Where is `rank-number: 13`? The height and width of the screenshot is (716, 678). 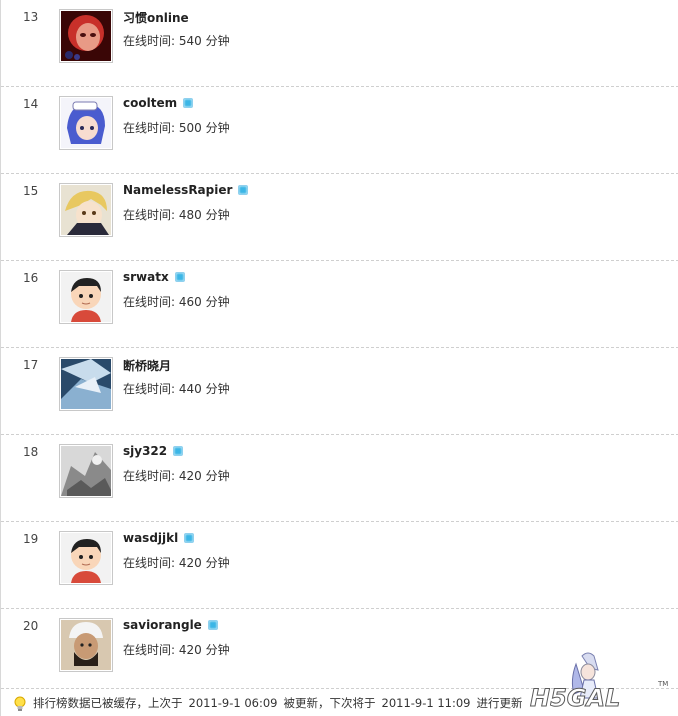 rank-number: 13 is located at coordinates (31, 17).